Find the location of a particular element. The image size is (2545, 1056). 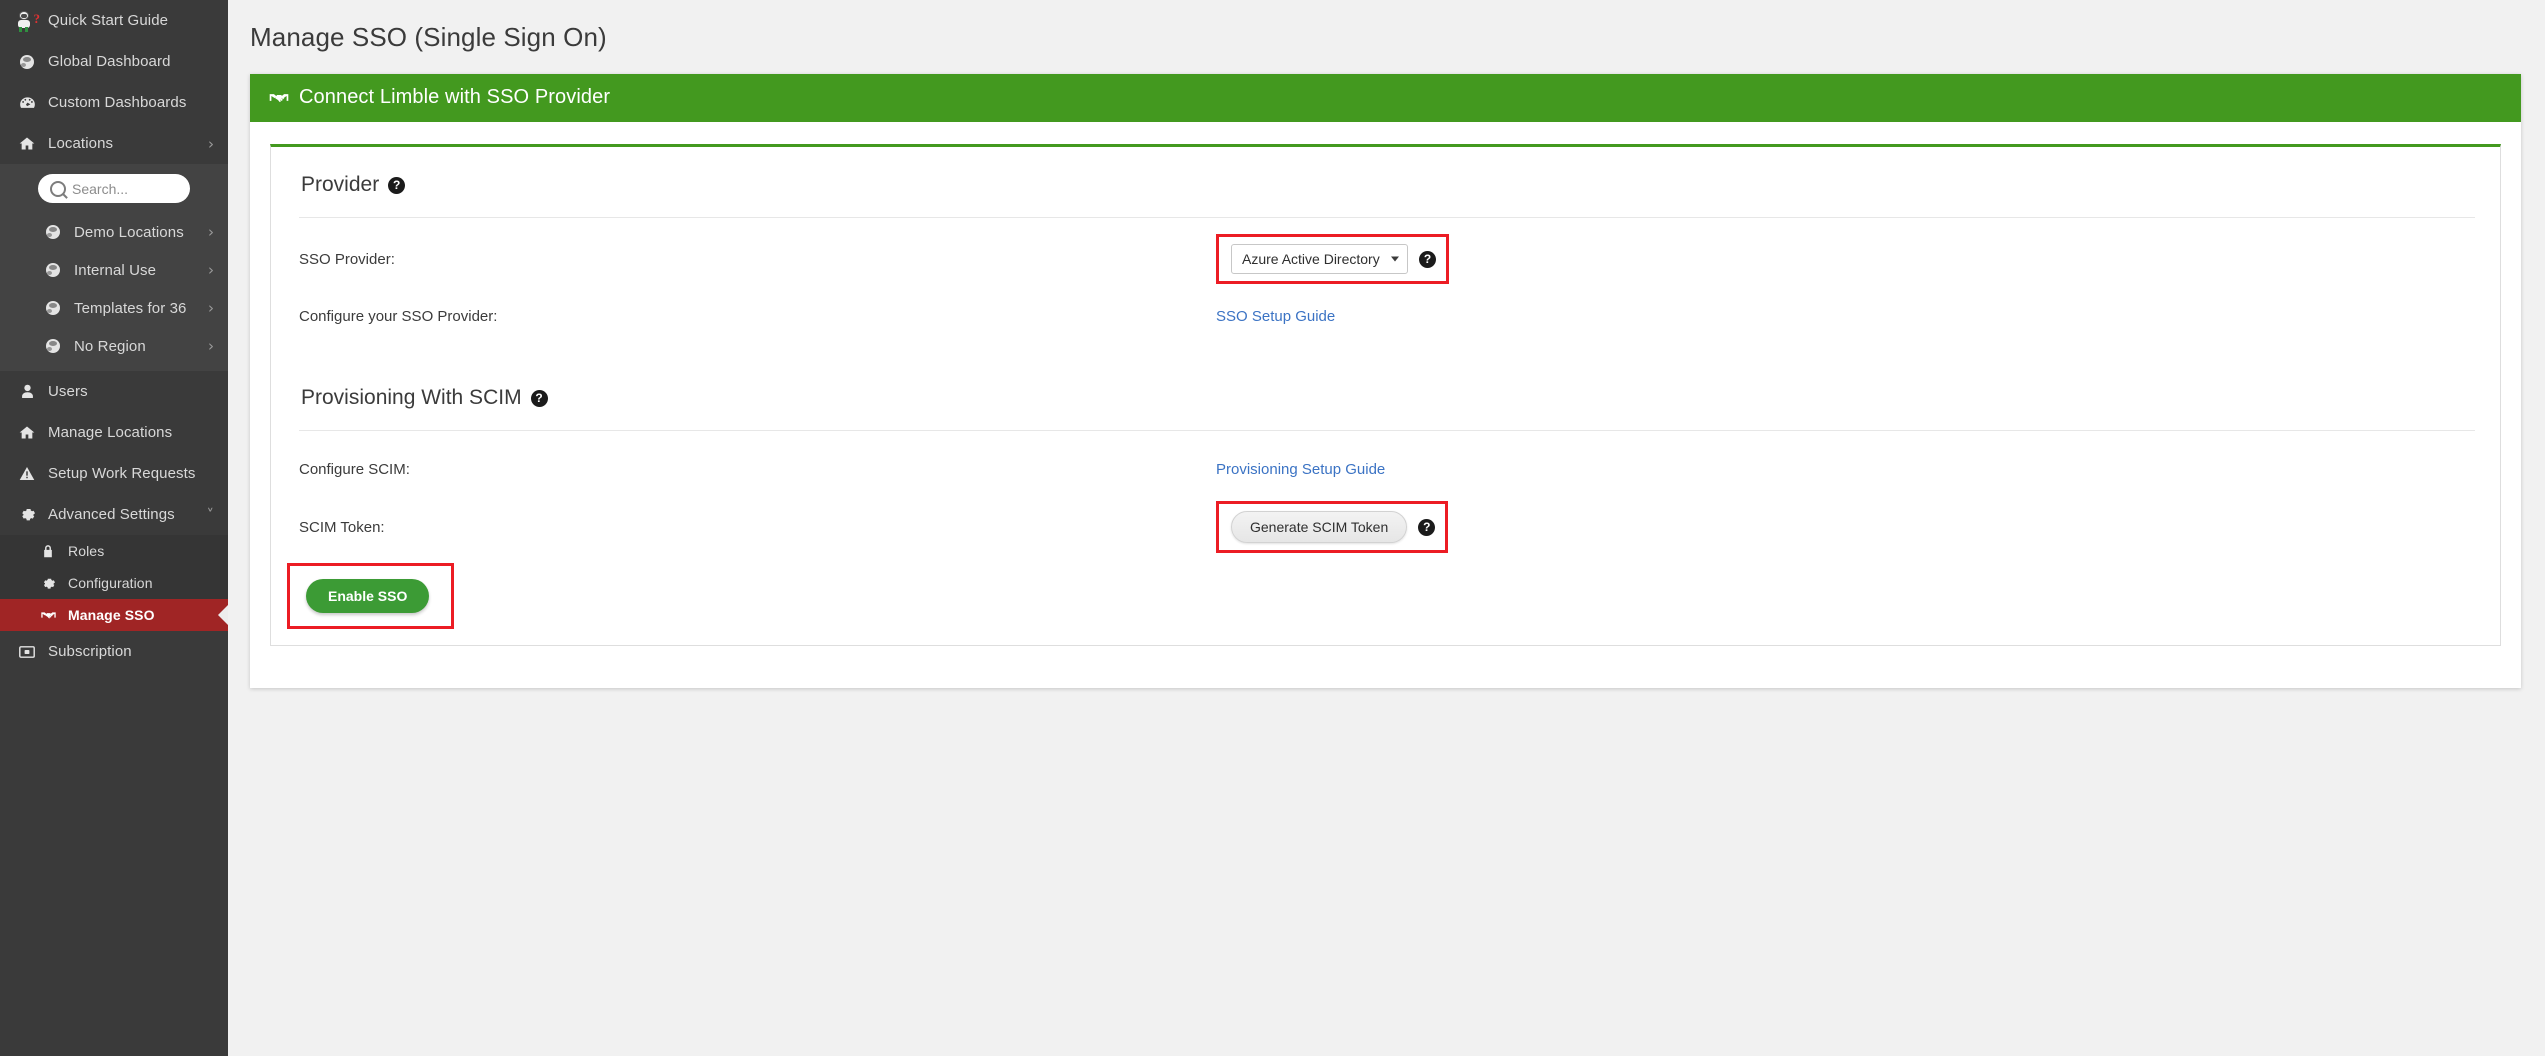

sidebar-item-label: Global Dashboard is located at coordinates (109, 61).